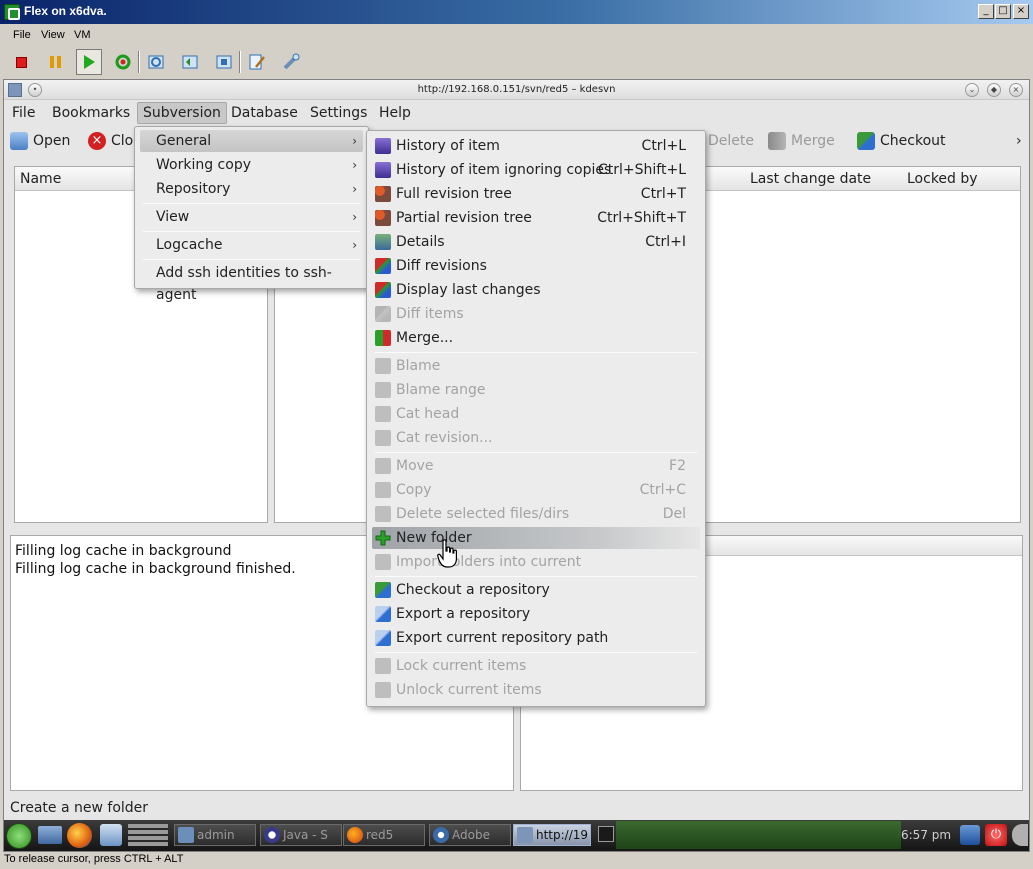 This screenshot has height=869, width=1033. I want to click on taskbar-item-adobe: Adobe, so click(470, 835).